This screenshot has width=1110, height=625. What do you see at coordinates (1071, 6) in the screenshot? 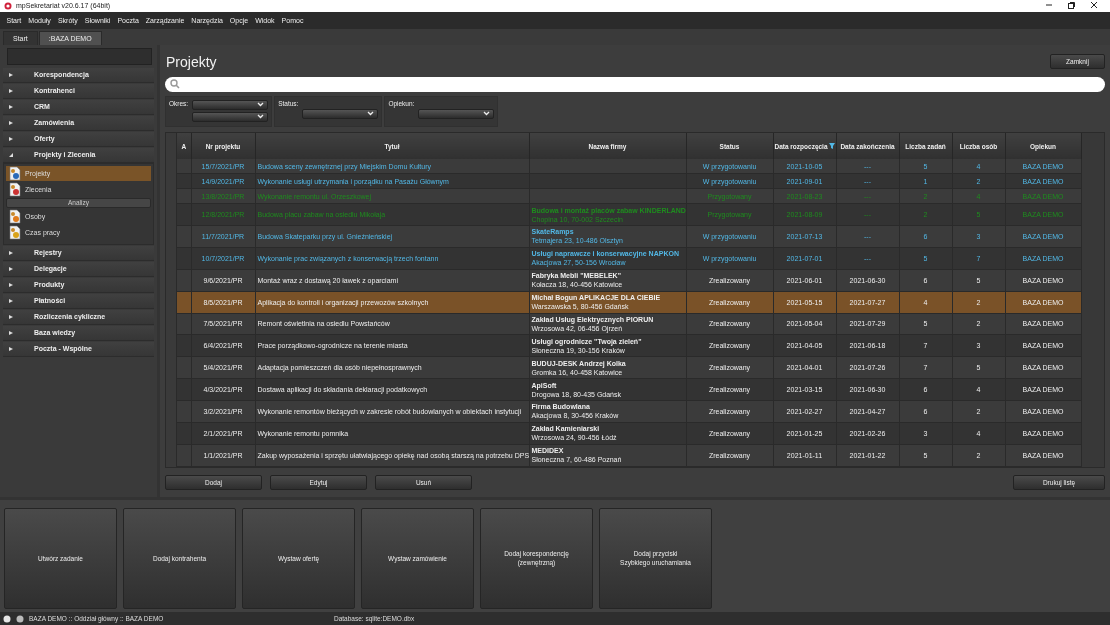
I see `restore-icon` at bounding box center [1071, 6].